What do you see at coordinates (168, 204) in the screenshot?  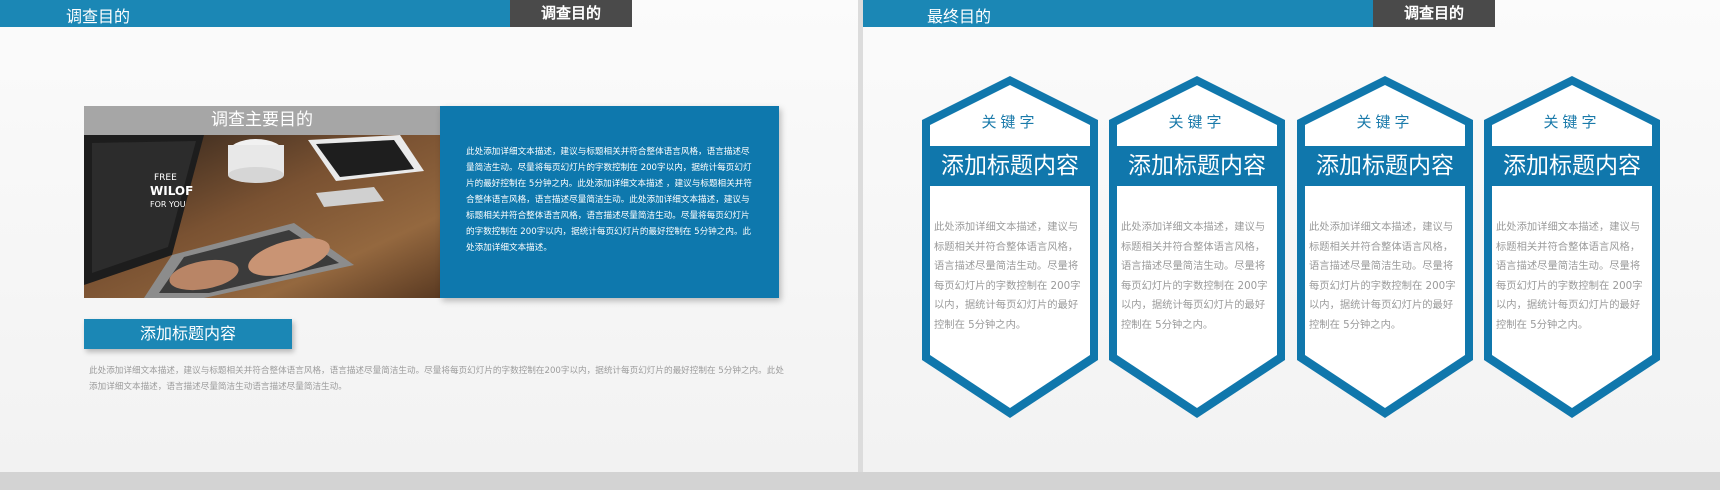 I see `photo-text-3: FOR YOU` at bounding box center [168, 204].